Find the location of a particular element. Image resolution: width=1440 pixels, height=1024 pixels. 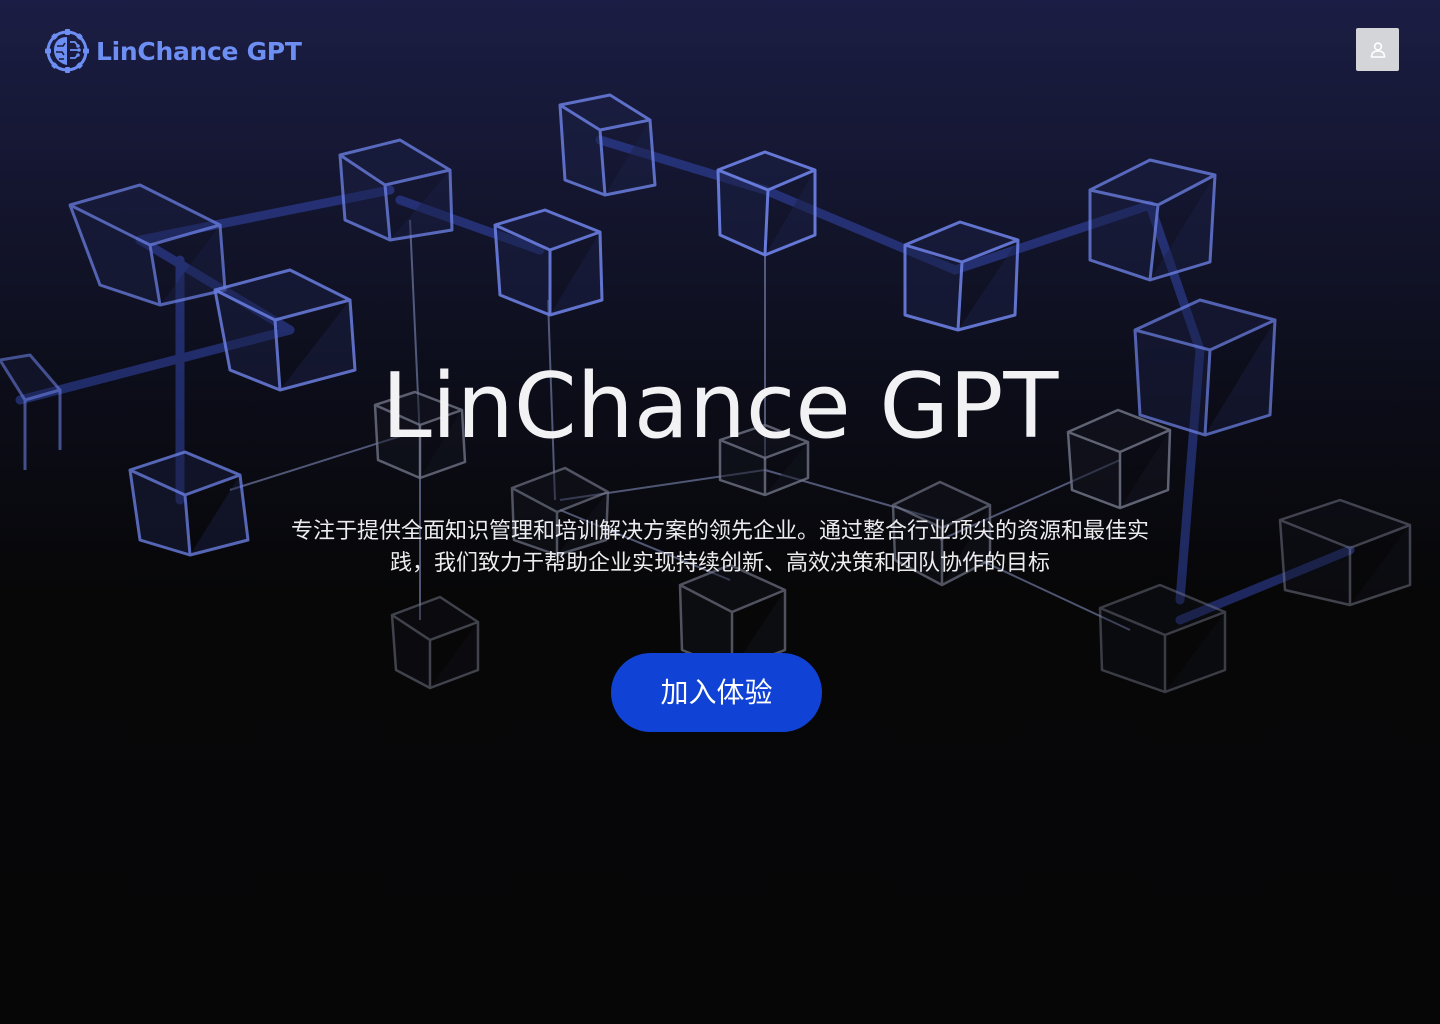

brain-gear-icon is located at coordinates (67, 51).